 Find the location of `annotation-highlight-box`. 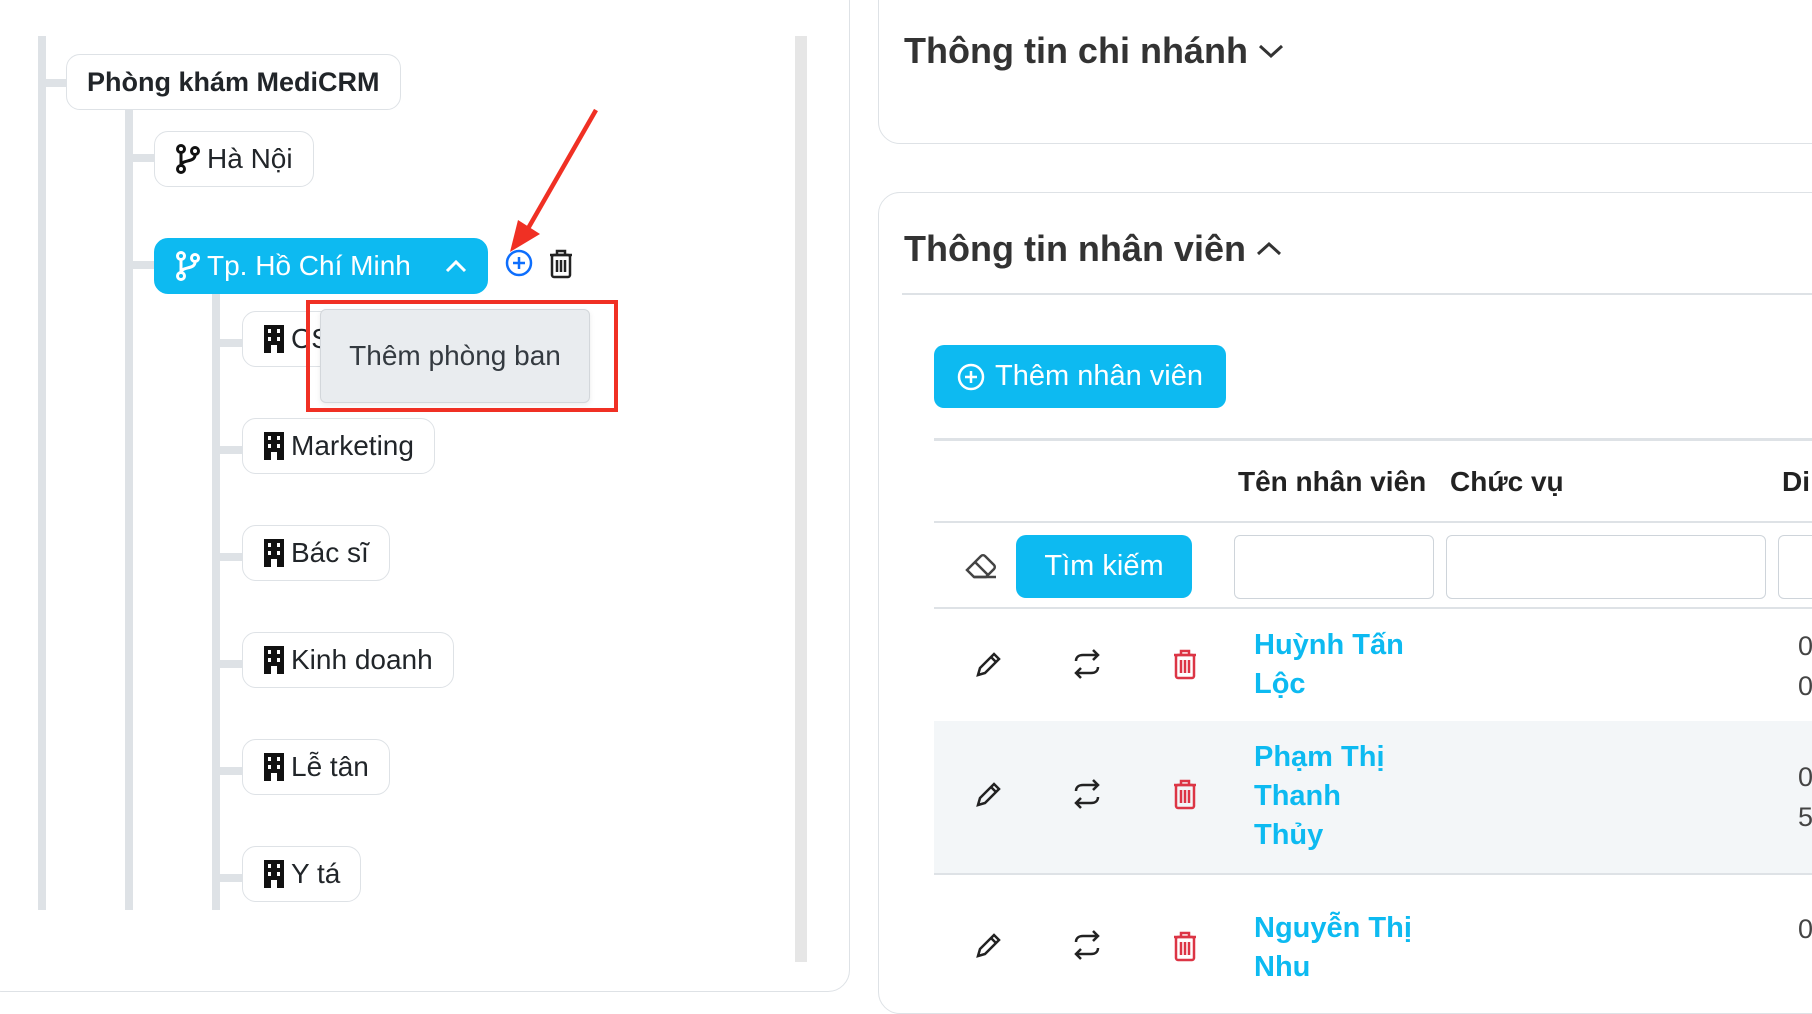

annotation-highlight-box is located at coordinates (462, 356).